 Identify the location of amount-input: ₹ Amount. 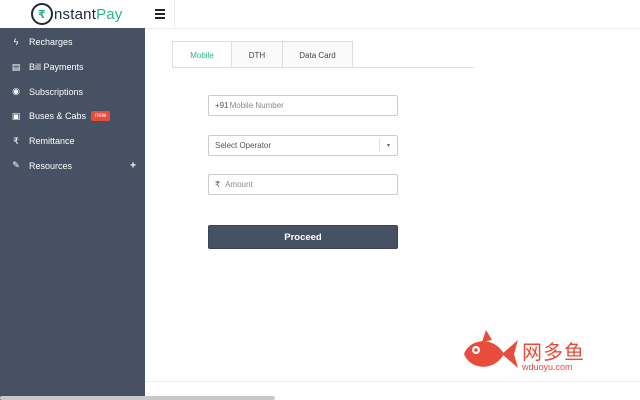
(303, 184).